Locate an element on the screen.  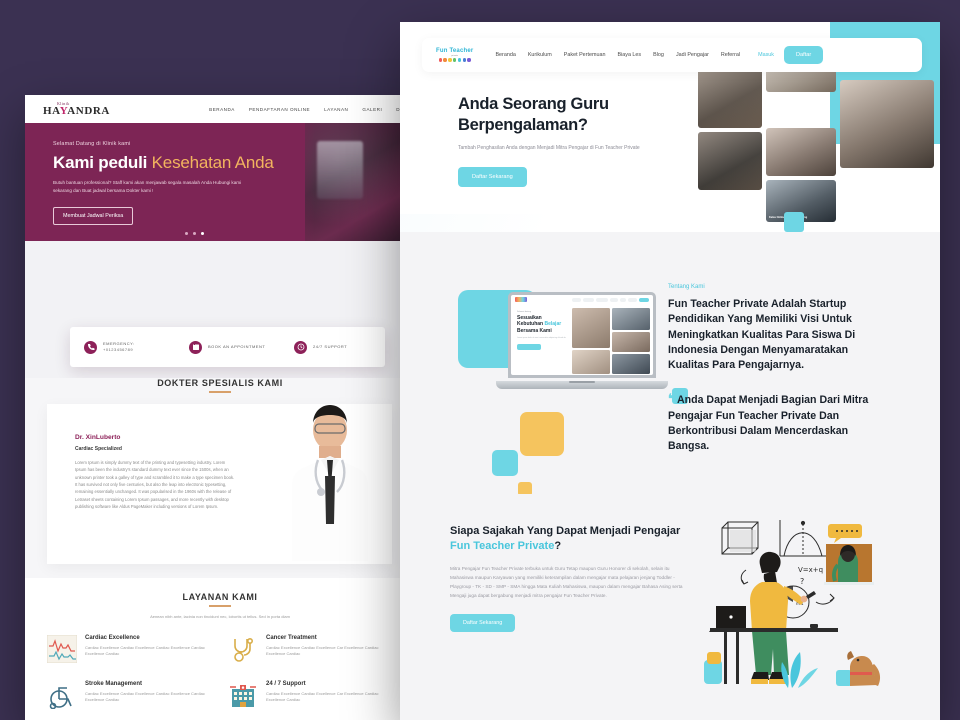
preview-headline: Sesuaikan Kebutuhan Belajar Bersama Kami is located at coordinates (539, 324).